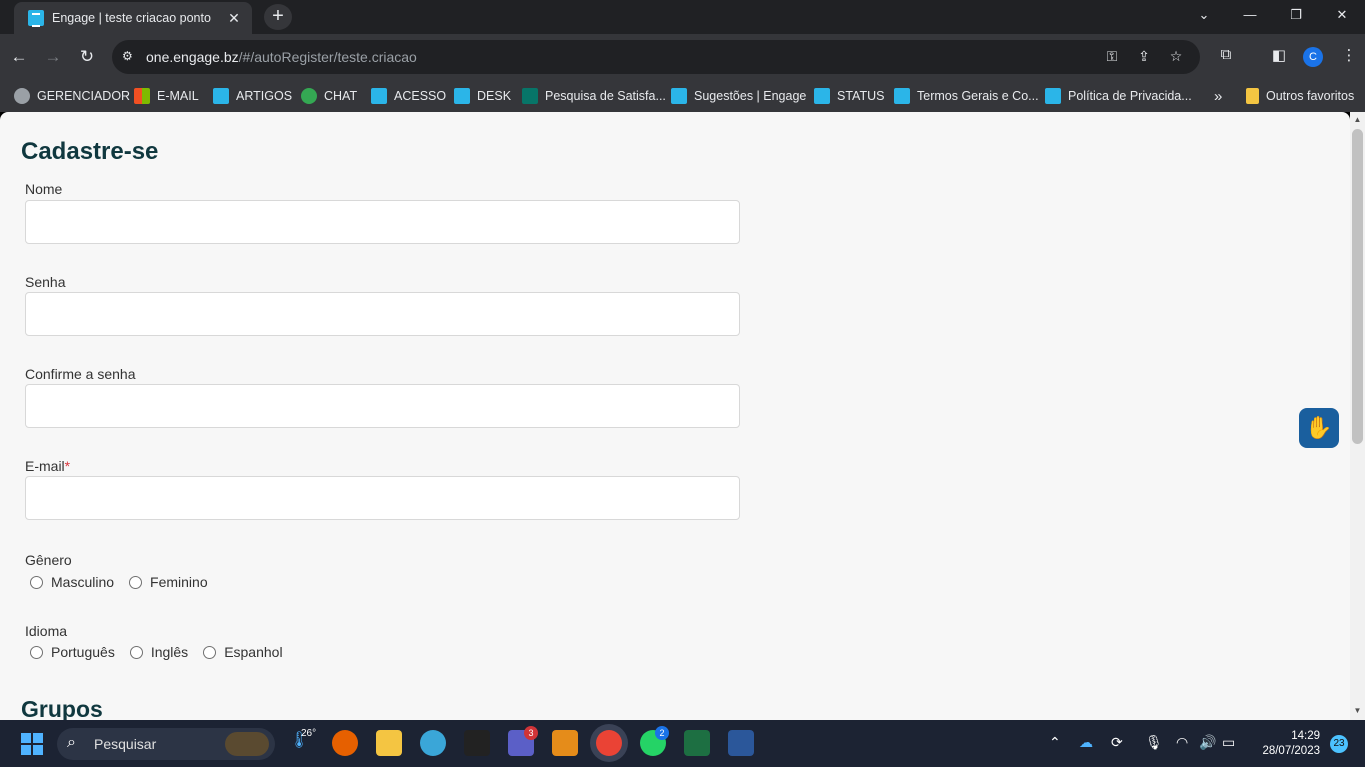 This screenshot has height=767, width=1365. I want to click on browser-tab-bar: Engage | teste criacao ponto ✕ + ⌄ — ❐ ✕, so click(682, 17).